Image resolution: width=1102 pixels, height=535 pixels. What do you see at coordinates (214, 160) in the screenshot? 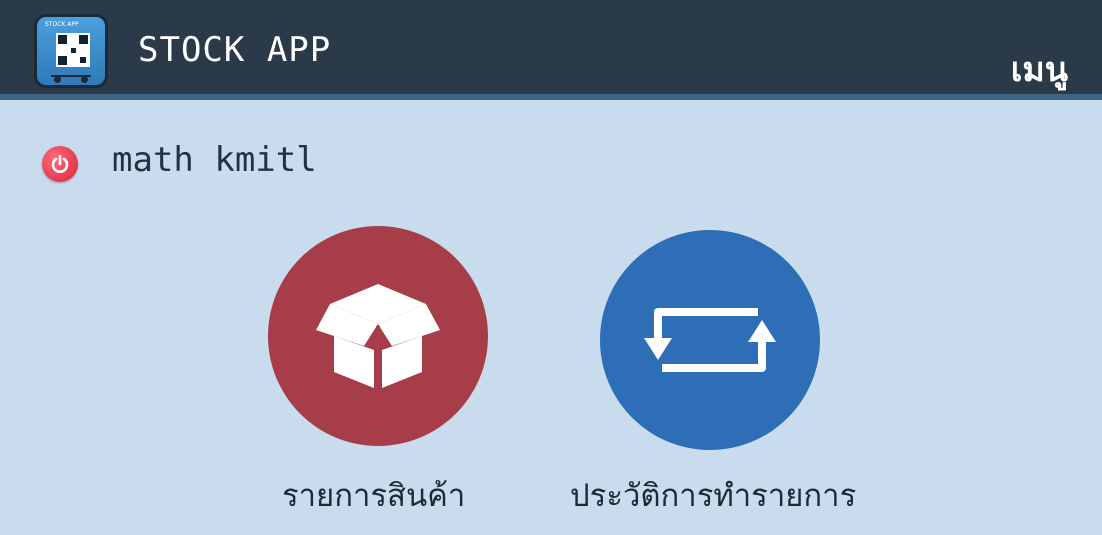
I see `user-name: math kmitl` at bounding box center [214, 160].